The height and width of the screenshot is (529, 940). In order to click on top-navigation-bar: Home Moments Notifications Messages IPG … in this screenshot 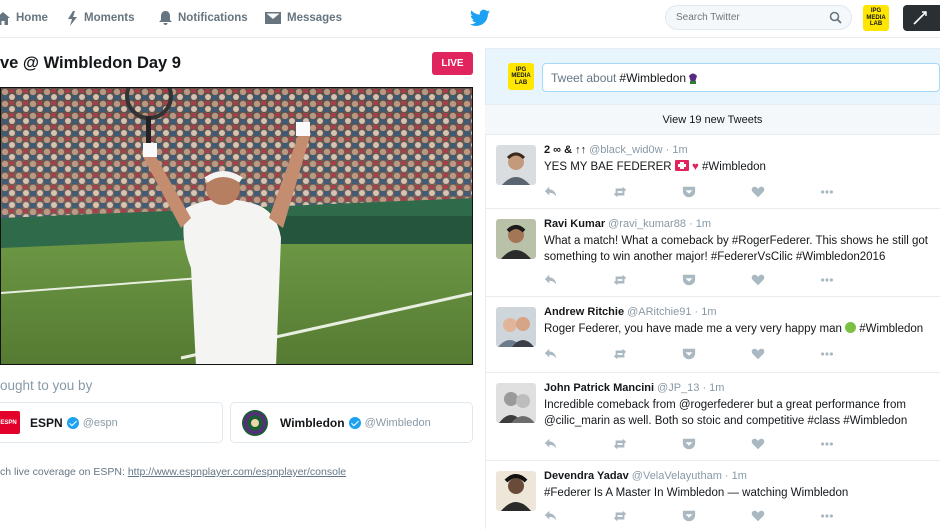, I will do `click(470, 19)`.